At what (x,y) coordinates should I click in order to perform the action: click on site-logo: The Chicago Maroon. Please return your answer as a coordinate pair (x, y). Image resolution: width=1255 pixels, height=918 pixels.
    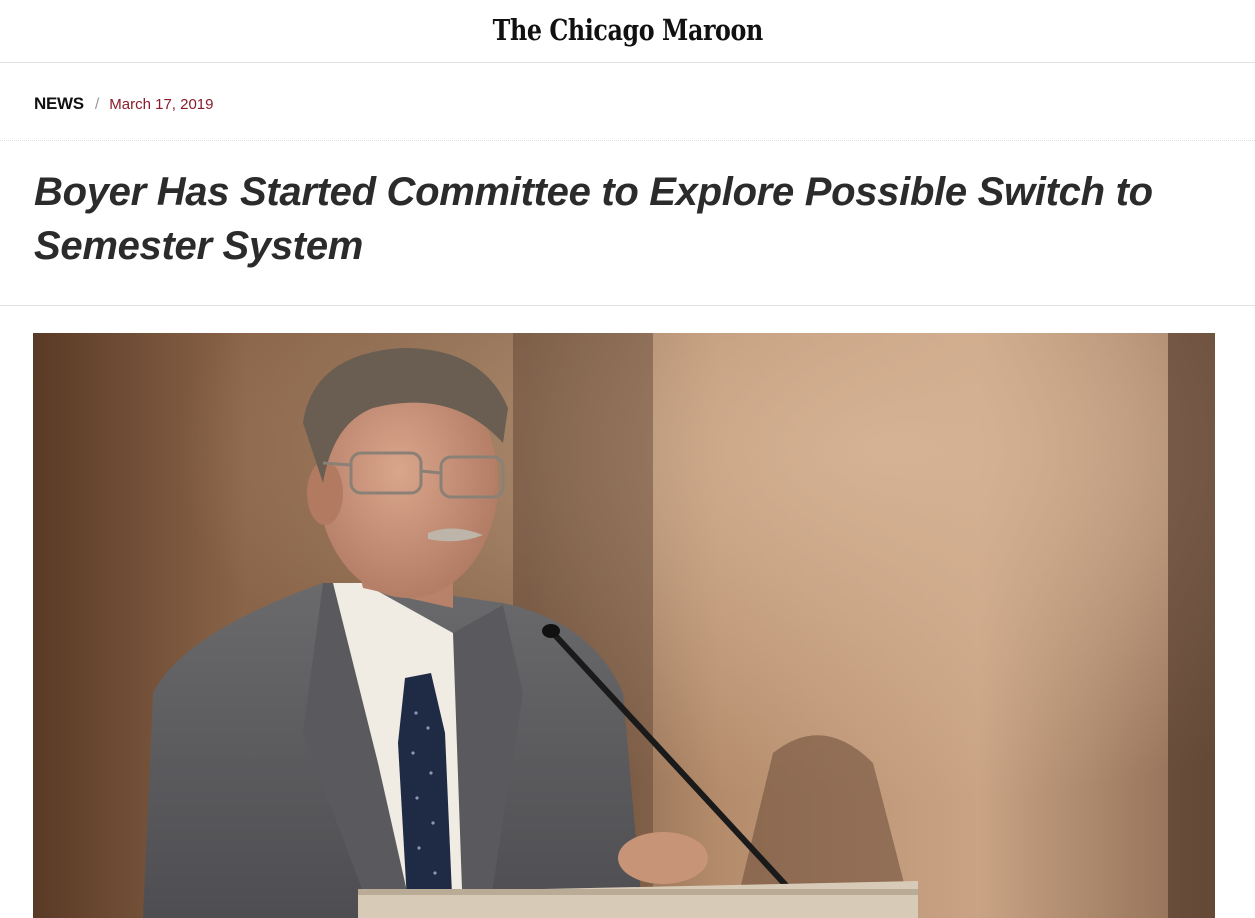
    Looking at the image, I should click on (627, 30).